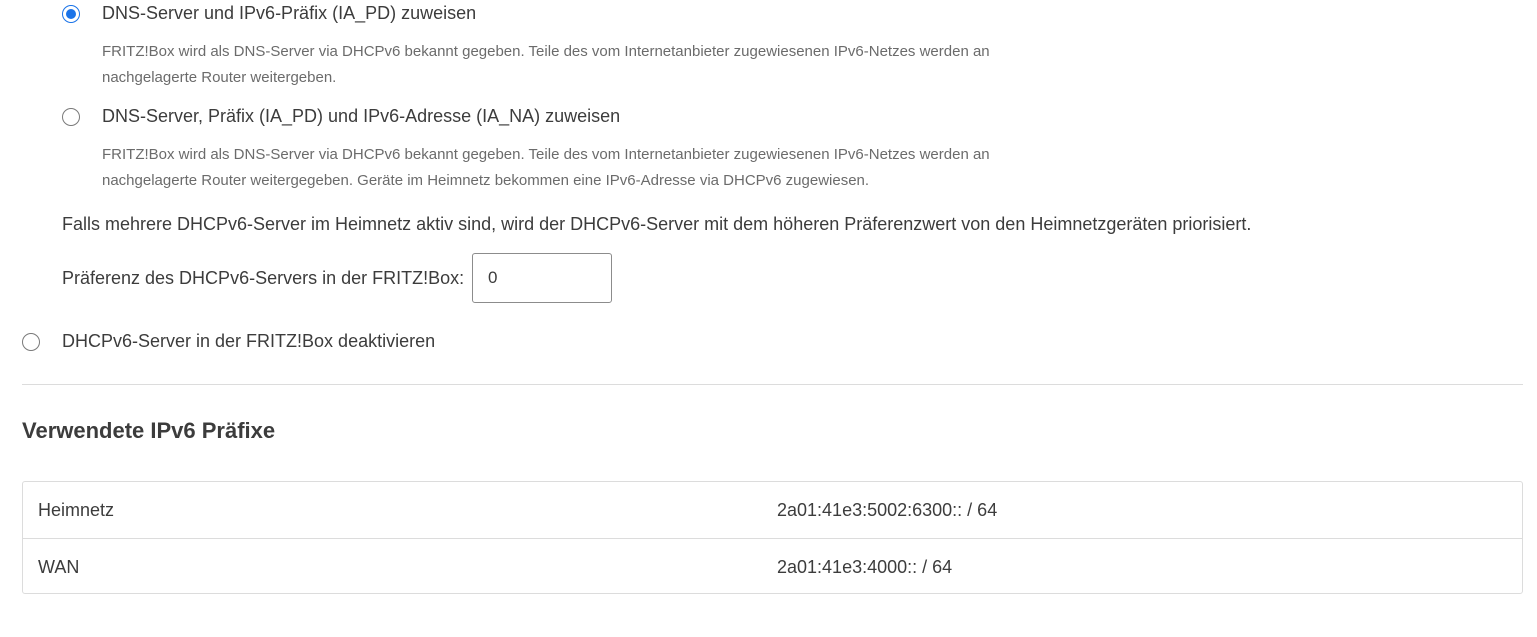  What do you see at coordinates (219, 77) in the screenshot?
I see `description-line: nachgelagerte Router weitergeben.` at bounding box center [219, 77].